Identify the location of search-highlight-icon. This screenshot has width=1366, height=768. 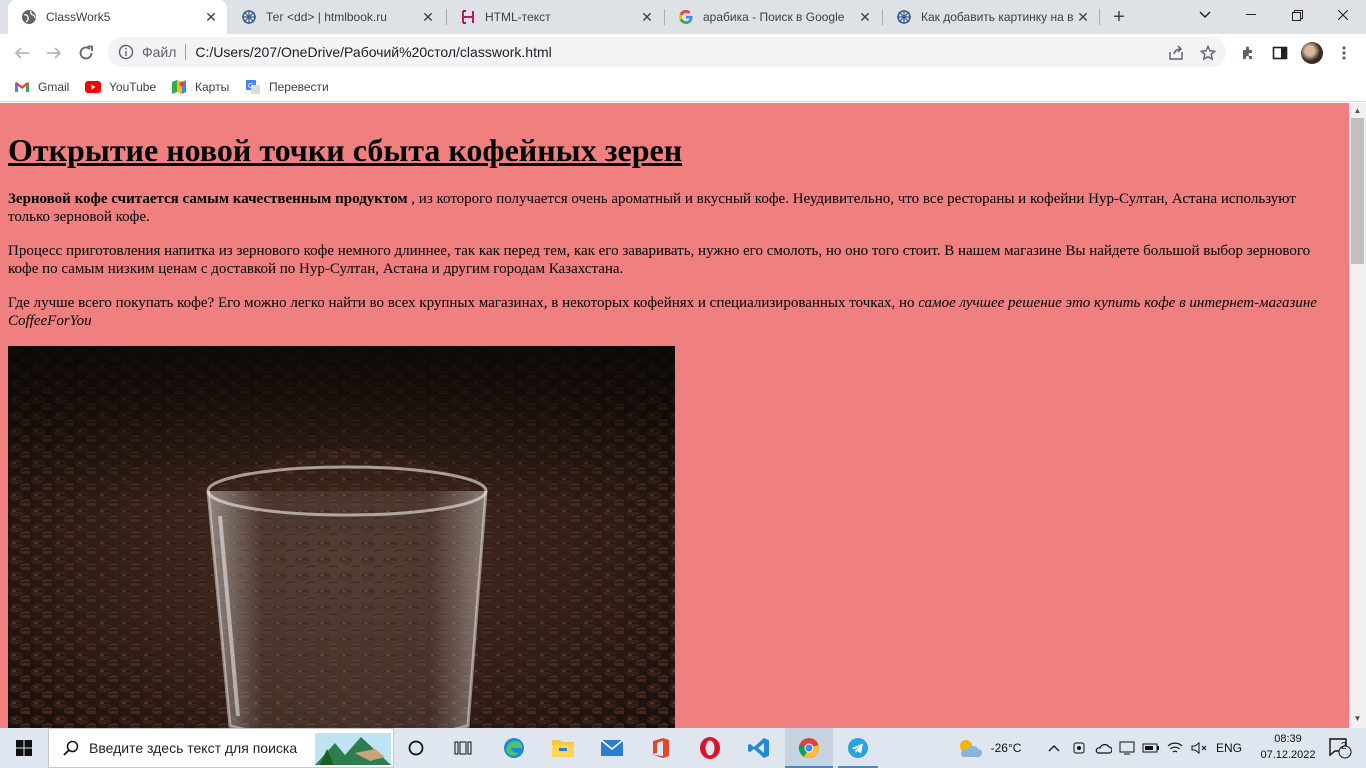
(353, 749).